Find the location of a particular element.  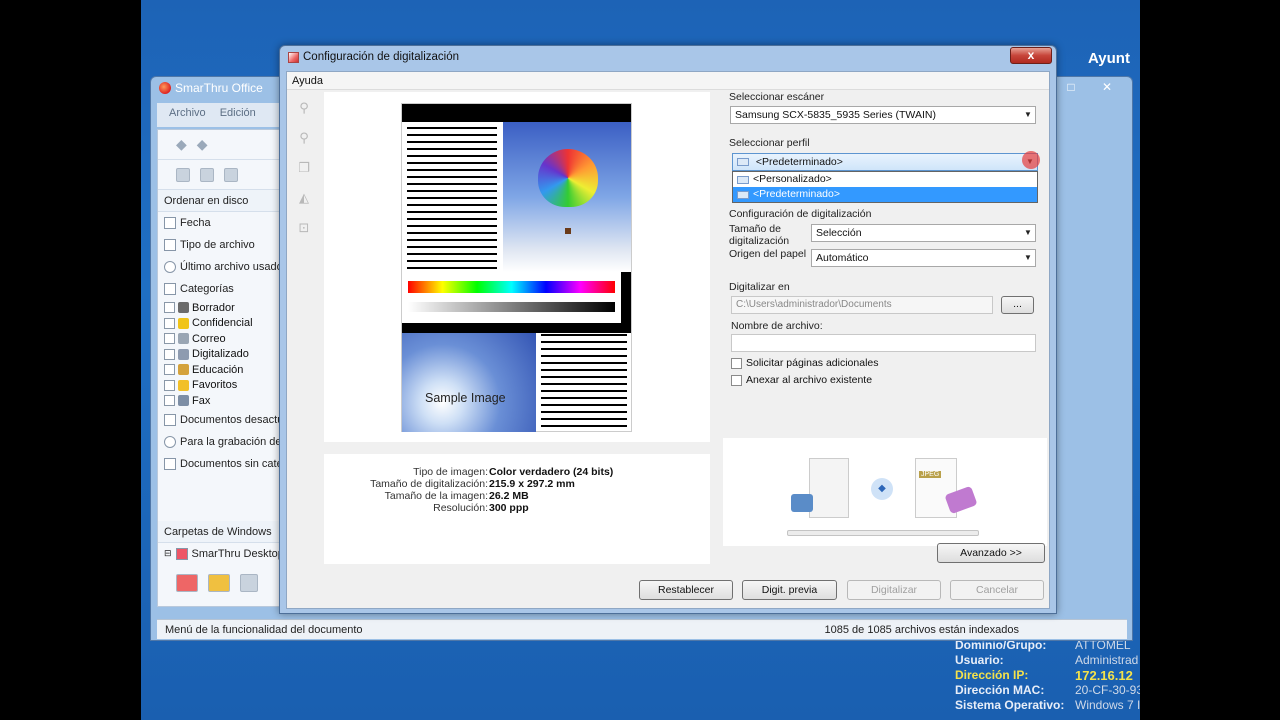

filename-input is located at coordinates (883, 343).